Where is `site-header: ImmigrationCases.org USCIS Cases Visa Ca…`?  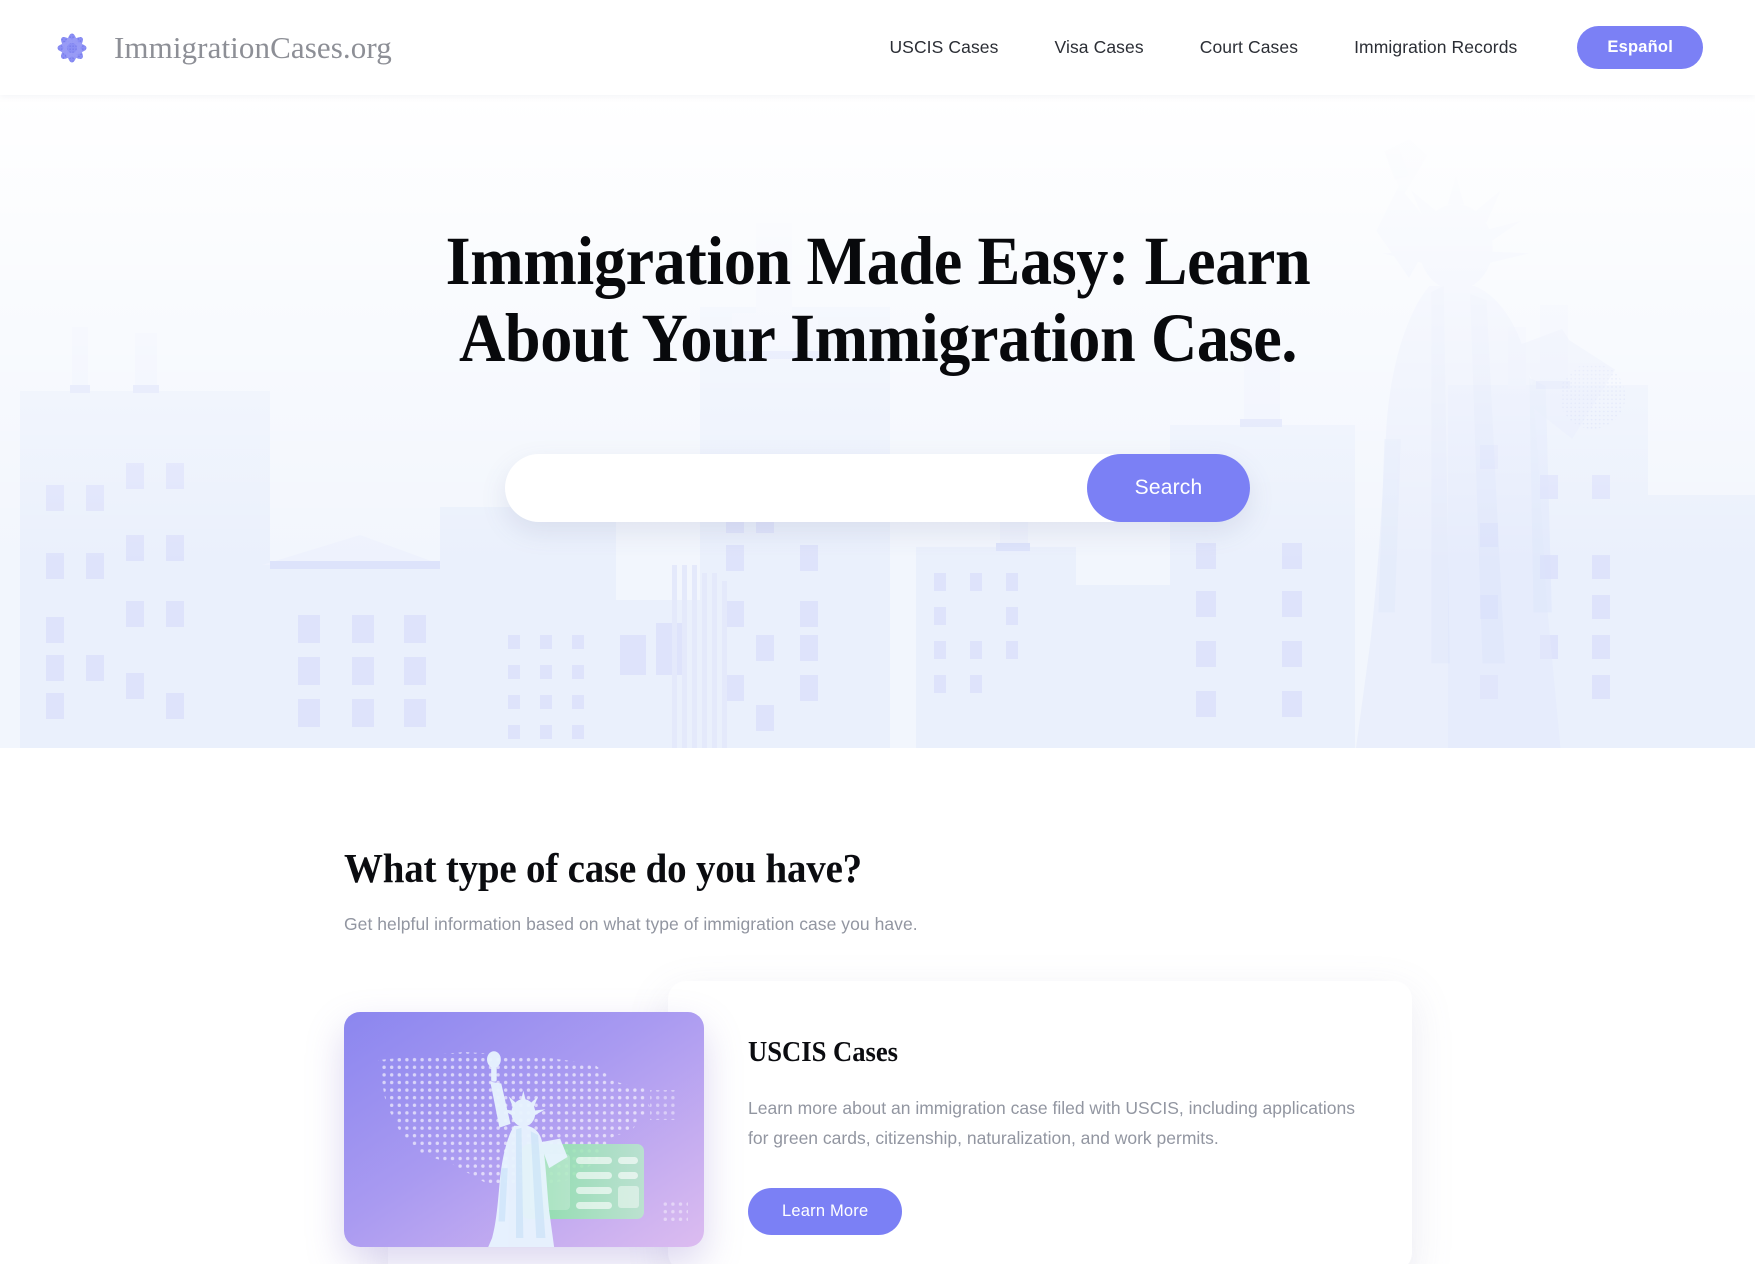 site-header: ImmigrationCases.org USCIS Cases Visa Ca… is located at coordinates (877, 47).